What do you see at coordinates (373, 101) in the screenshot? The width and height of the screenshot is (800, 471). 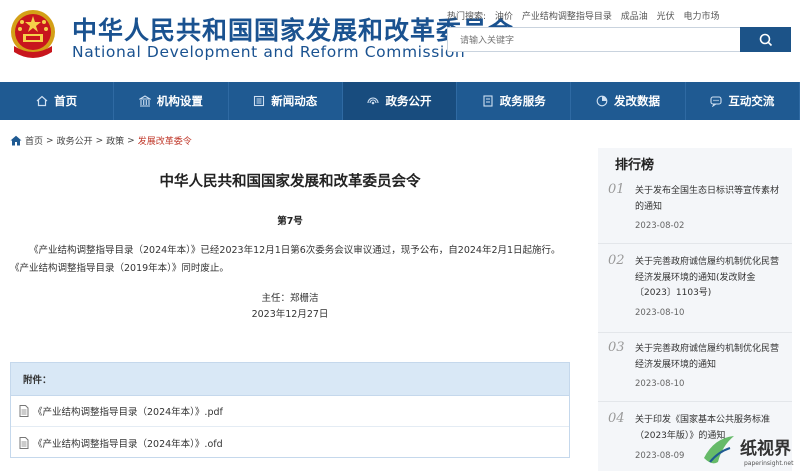 I see `broadcast-icon` at bounding box center [373, 101].